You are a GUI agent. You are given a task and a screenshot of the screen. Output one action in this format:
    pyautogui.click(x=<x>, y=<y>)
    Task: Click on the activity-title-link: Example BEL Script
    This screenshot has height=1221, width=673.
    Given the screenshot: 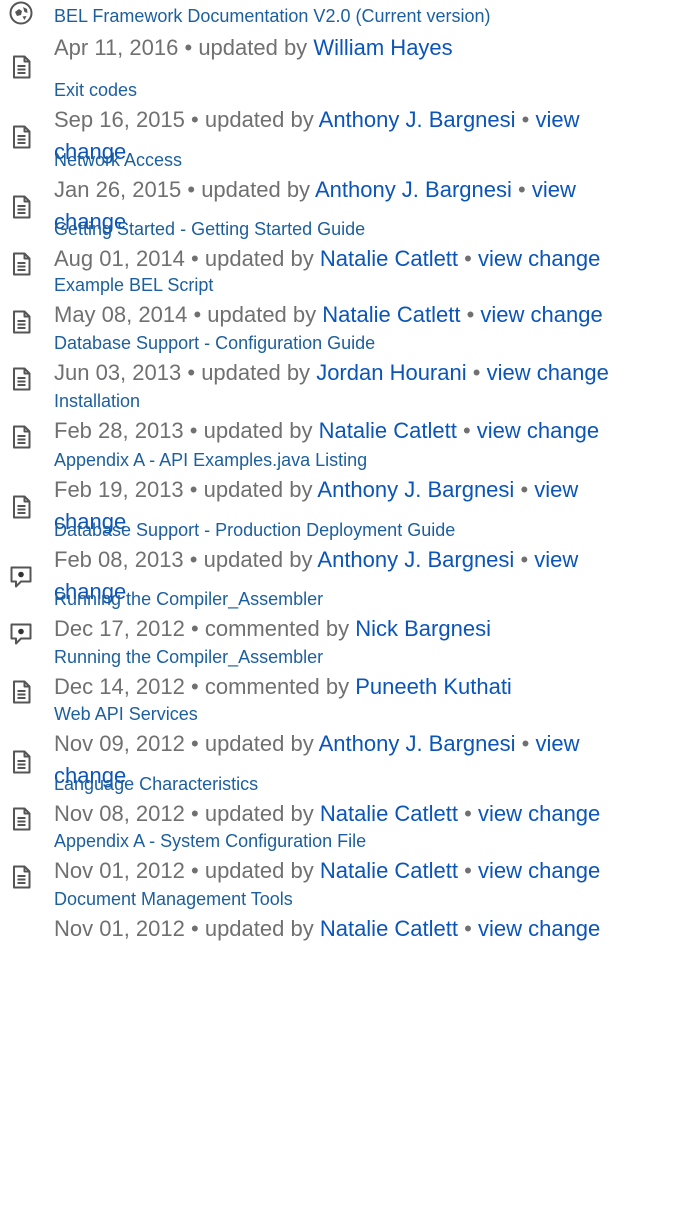 What is the action you would take?
    pyautogui.click(x=133, y=285)
    